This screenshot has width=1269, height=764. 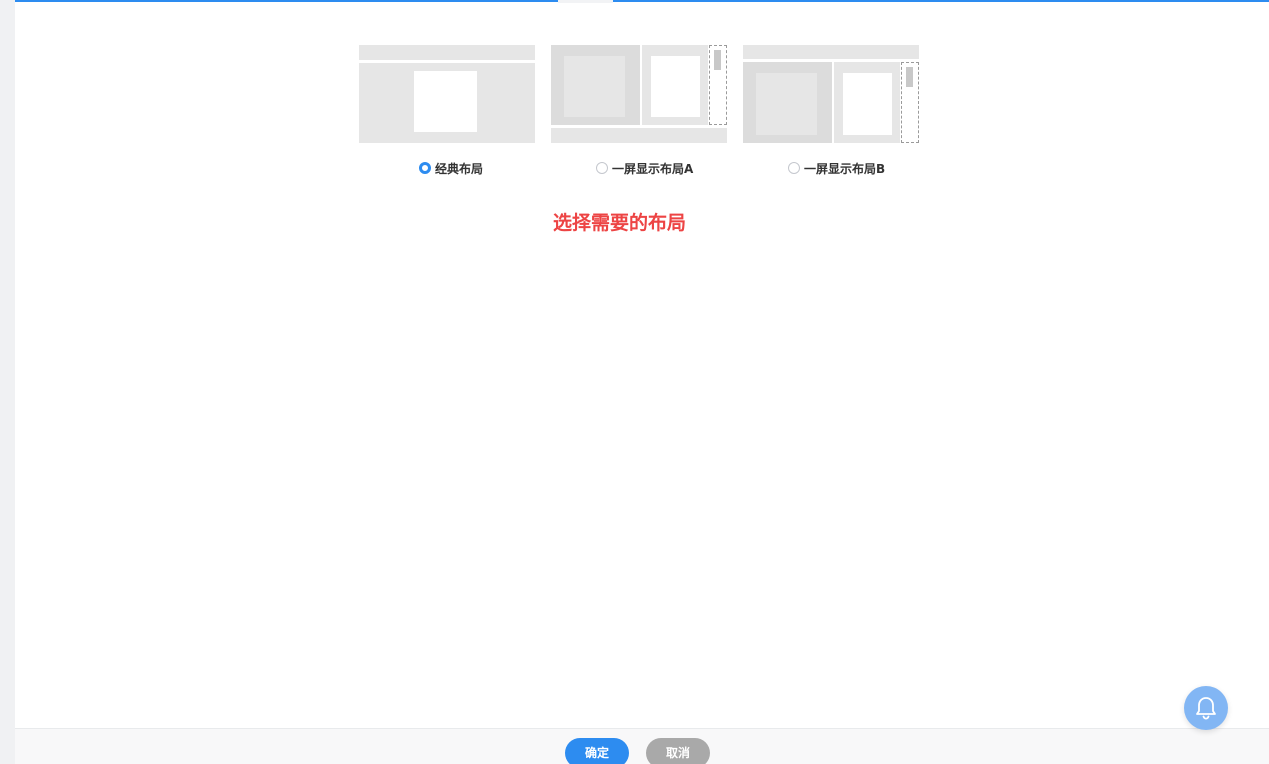 I want to click on radio-classic: 经典布局, so click(x=451, y=168).